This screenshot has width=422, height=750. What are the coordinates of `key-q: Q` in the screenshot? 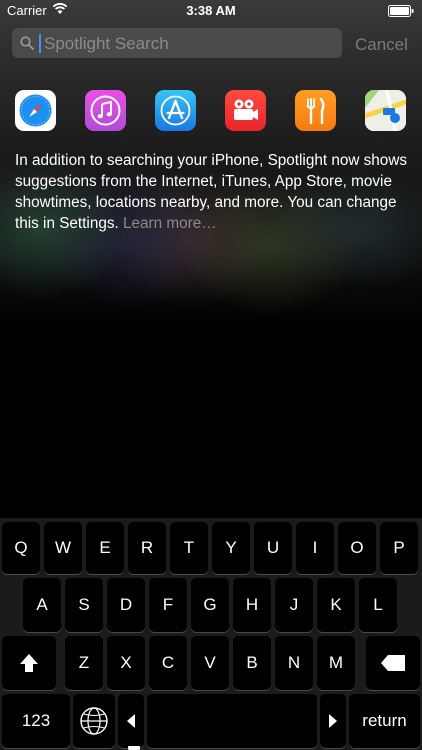 It's located at (21, 548).